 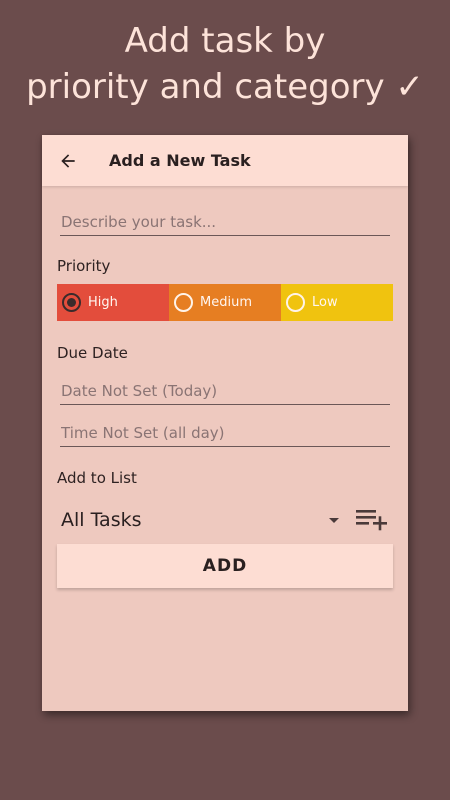 What do you see at coordinates (334, 520) in the screenshot?
I see `dropdown-caret-icon` at bounding box center [334, 520].